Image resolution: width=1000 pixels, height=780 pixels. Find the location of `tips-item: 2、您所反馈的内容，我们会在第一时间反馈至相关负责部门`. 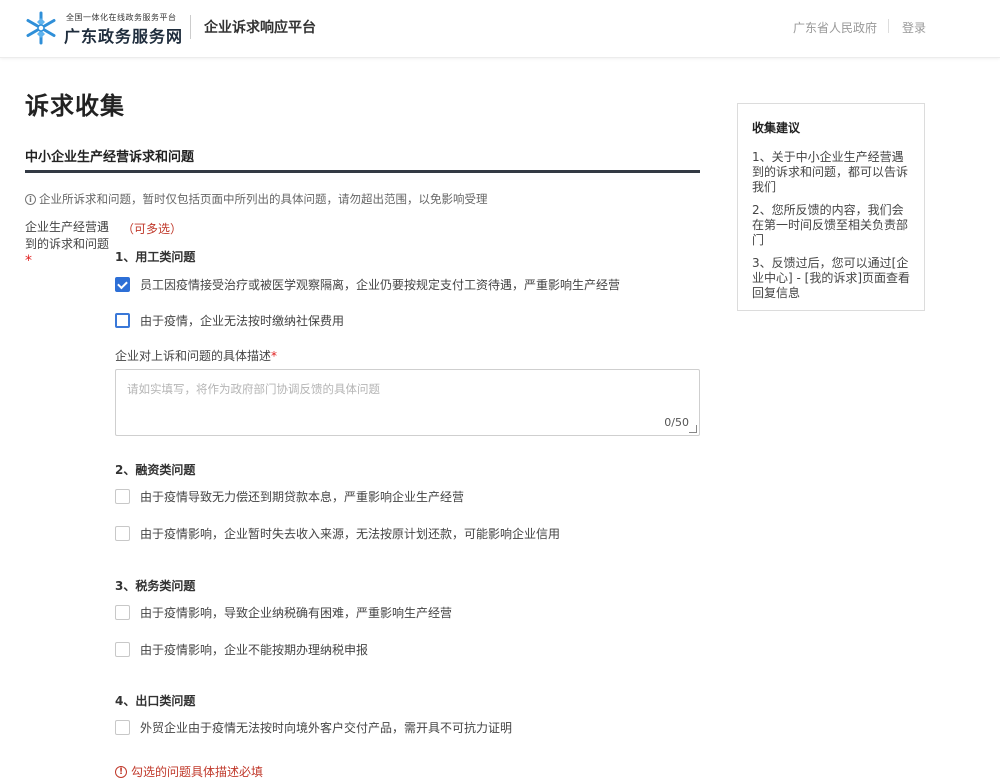

tips-item: 2、您所反馈的内容，我们会在第一时间反馈至相关负责部门 is located at coordinates (830, 225).